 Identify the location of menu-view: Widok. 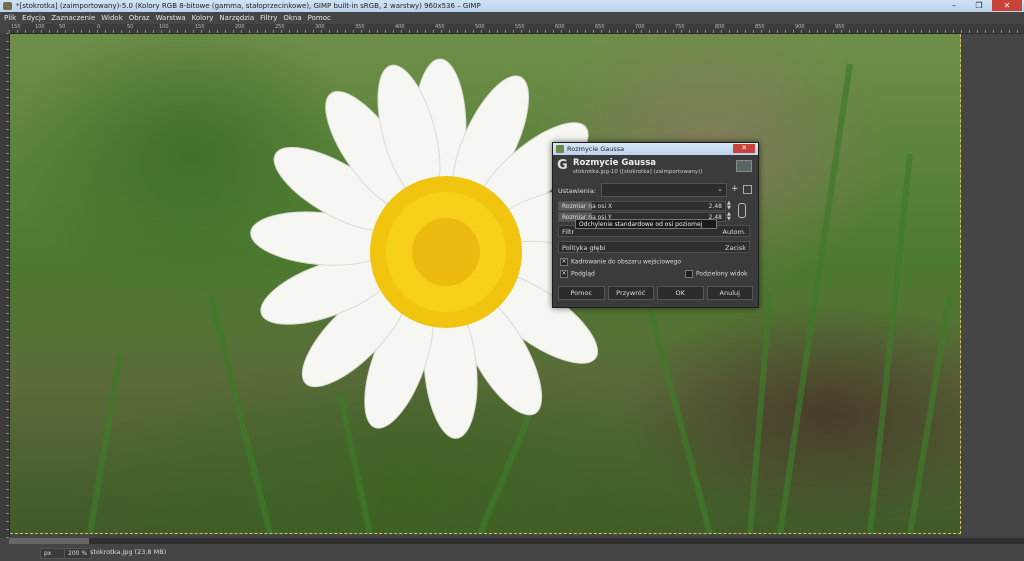
(112, 18).